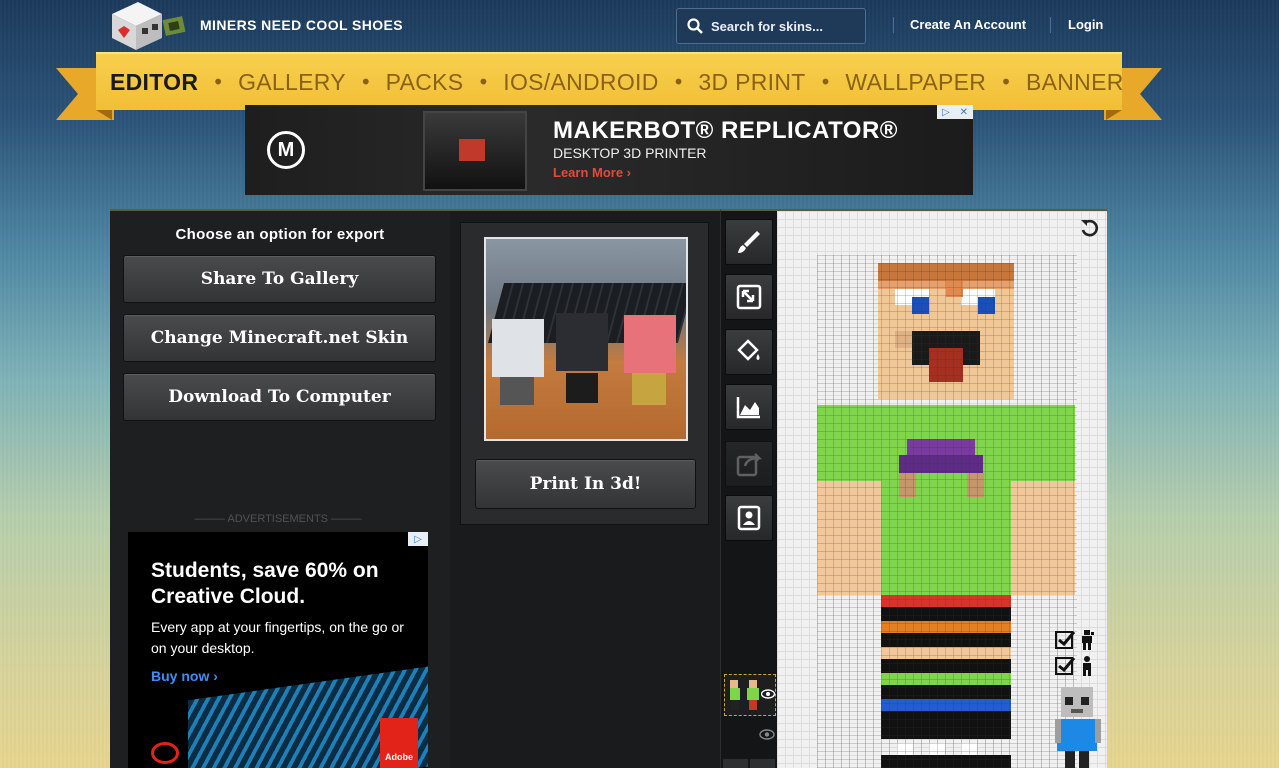 The height and width of the screenshot is (768, 1279). Describe the element at coordinates (301, 25) in the screenshot. I see `site-brand: MINERS NEED COOL SHOES` at that location.